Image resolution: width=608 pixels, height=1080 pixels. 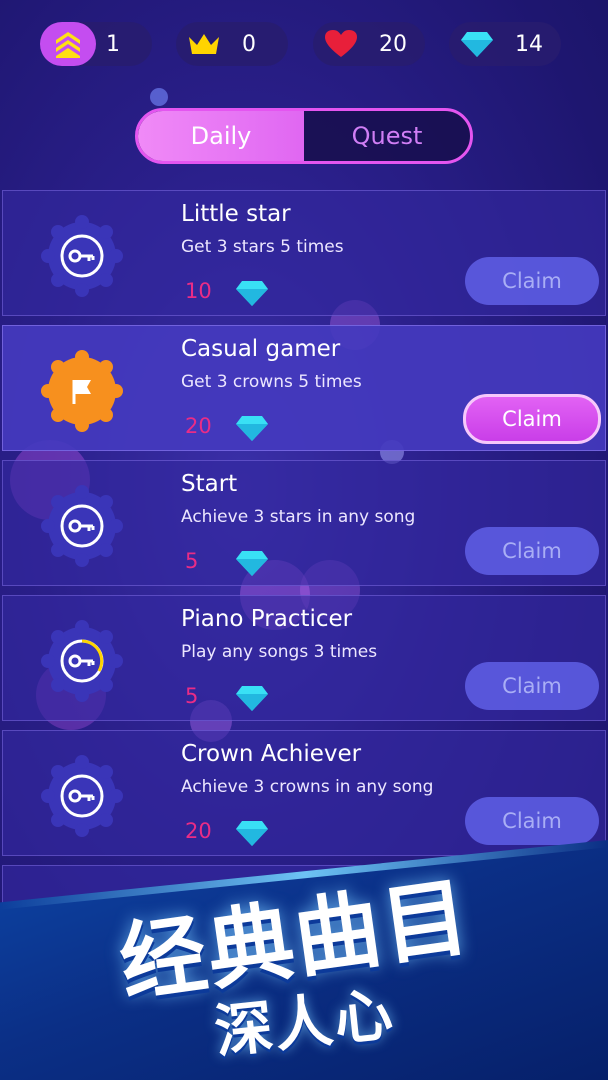 I want to click on heart-icon, so click(x=341, y=44).